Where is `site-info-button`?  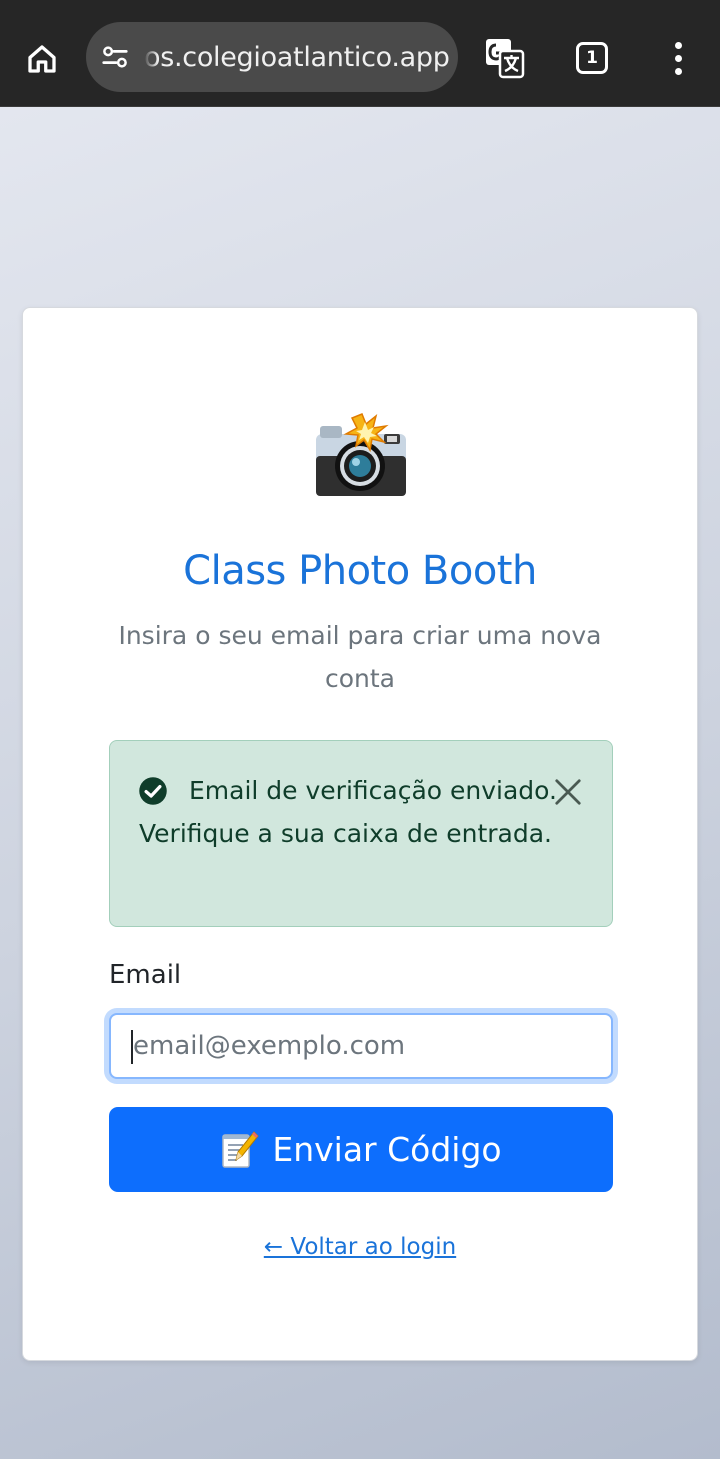 site-info-button is located at coordinates (115, 57).